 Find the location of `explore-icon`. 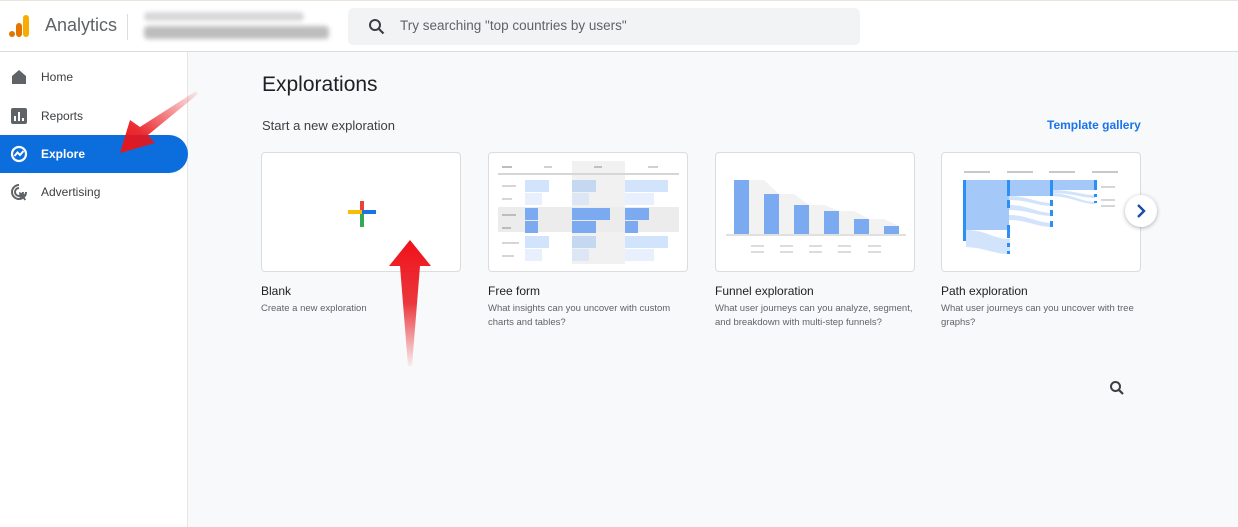

explore-icon is located at coordinates (19, 154).